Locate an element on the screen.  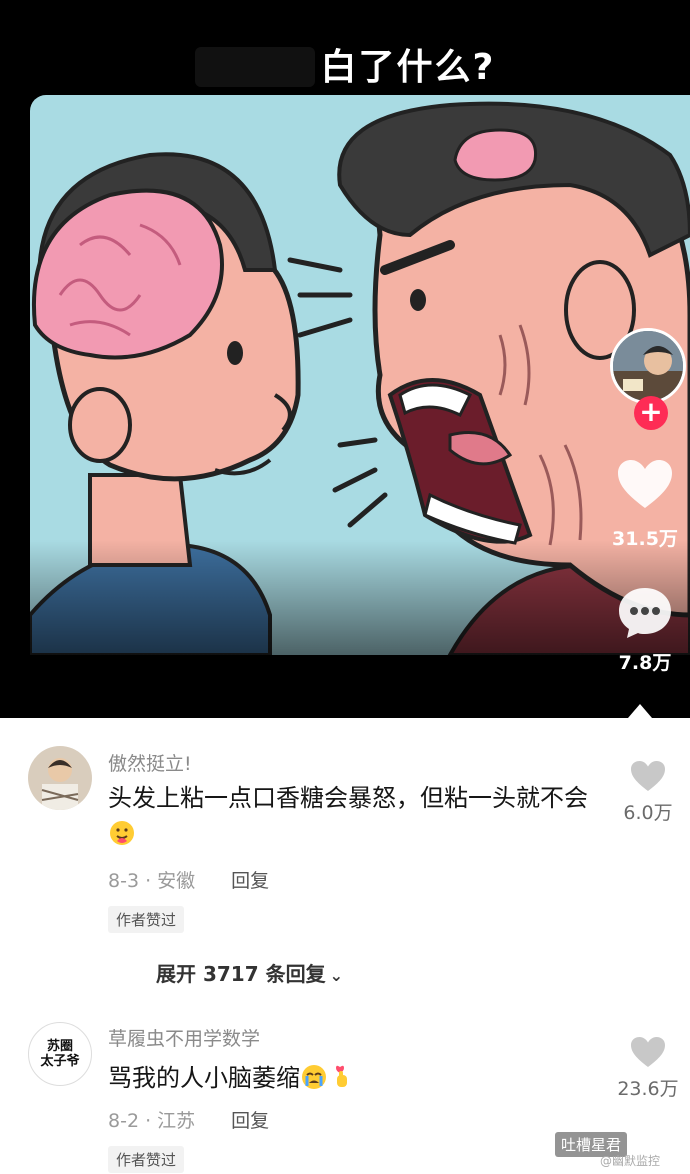
avatar-text-line1: 苏圈 is located at coordinates (59, 1046).